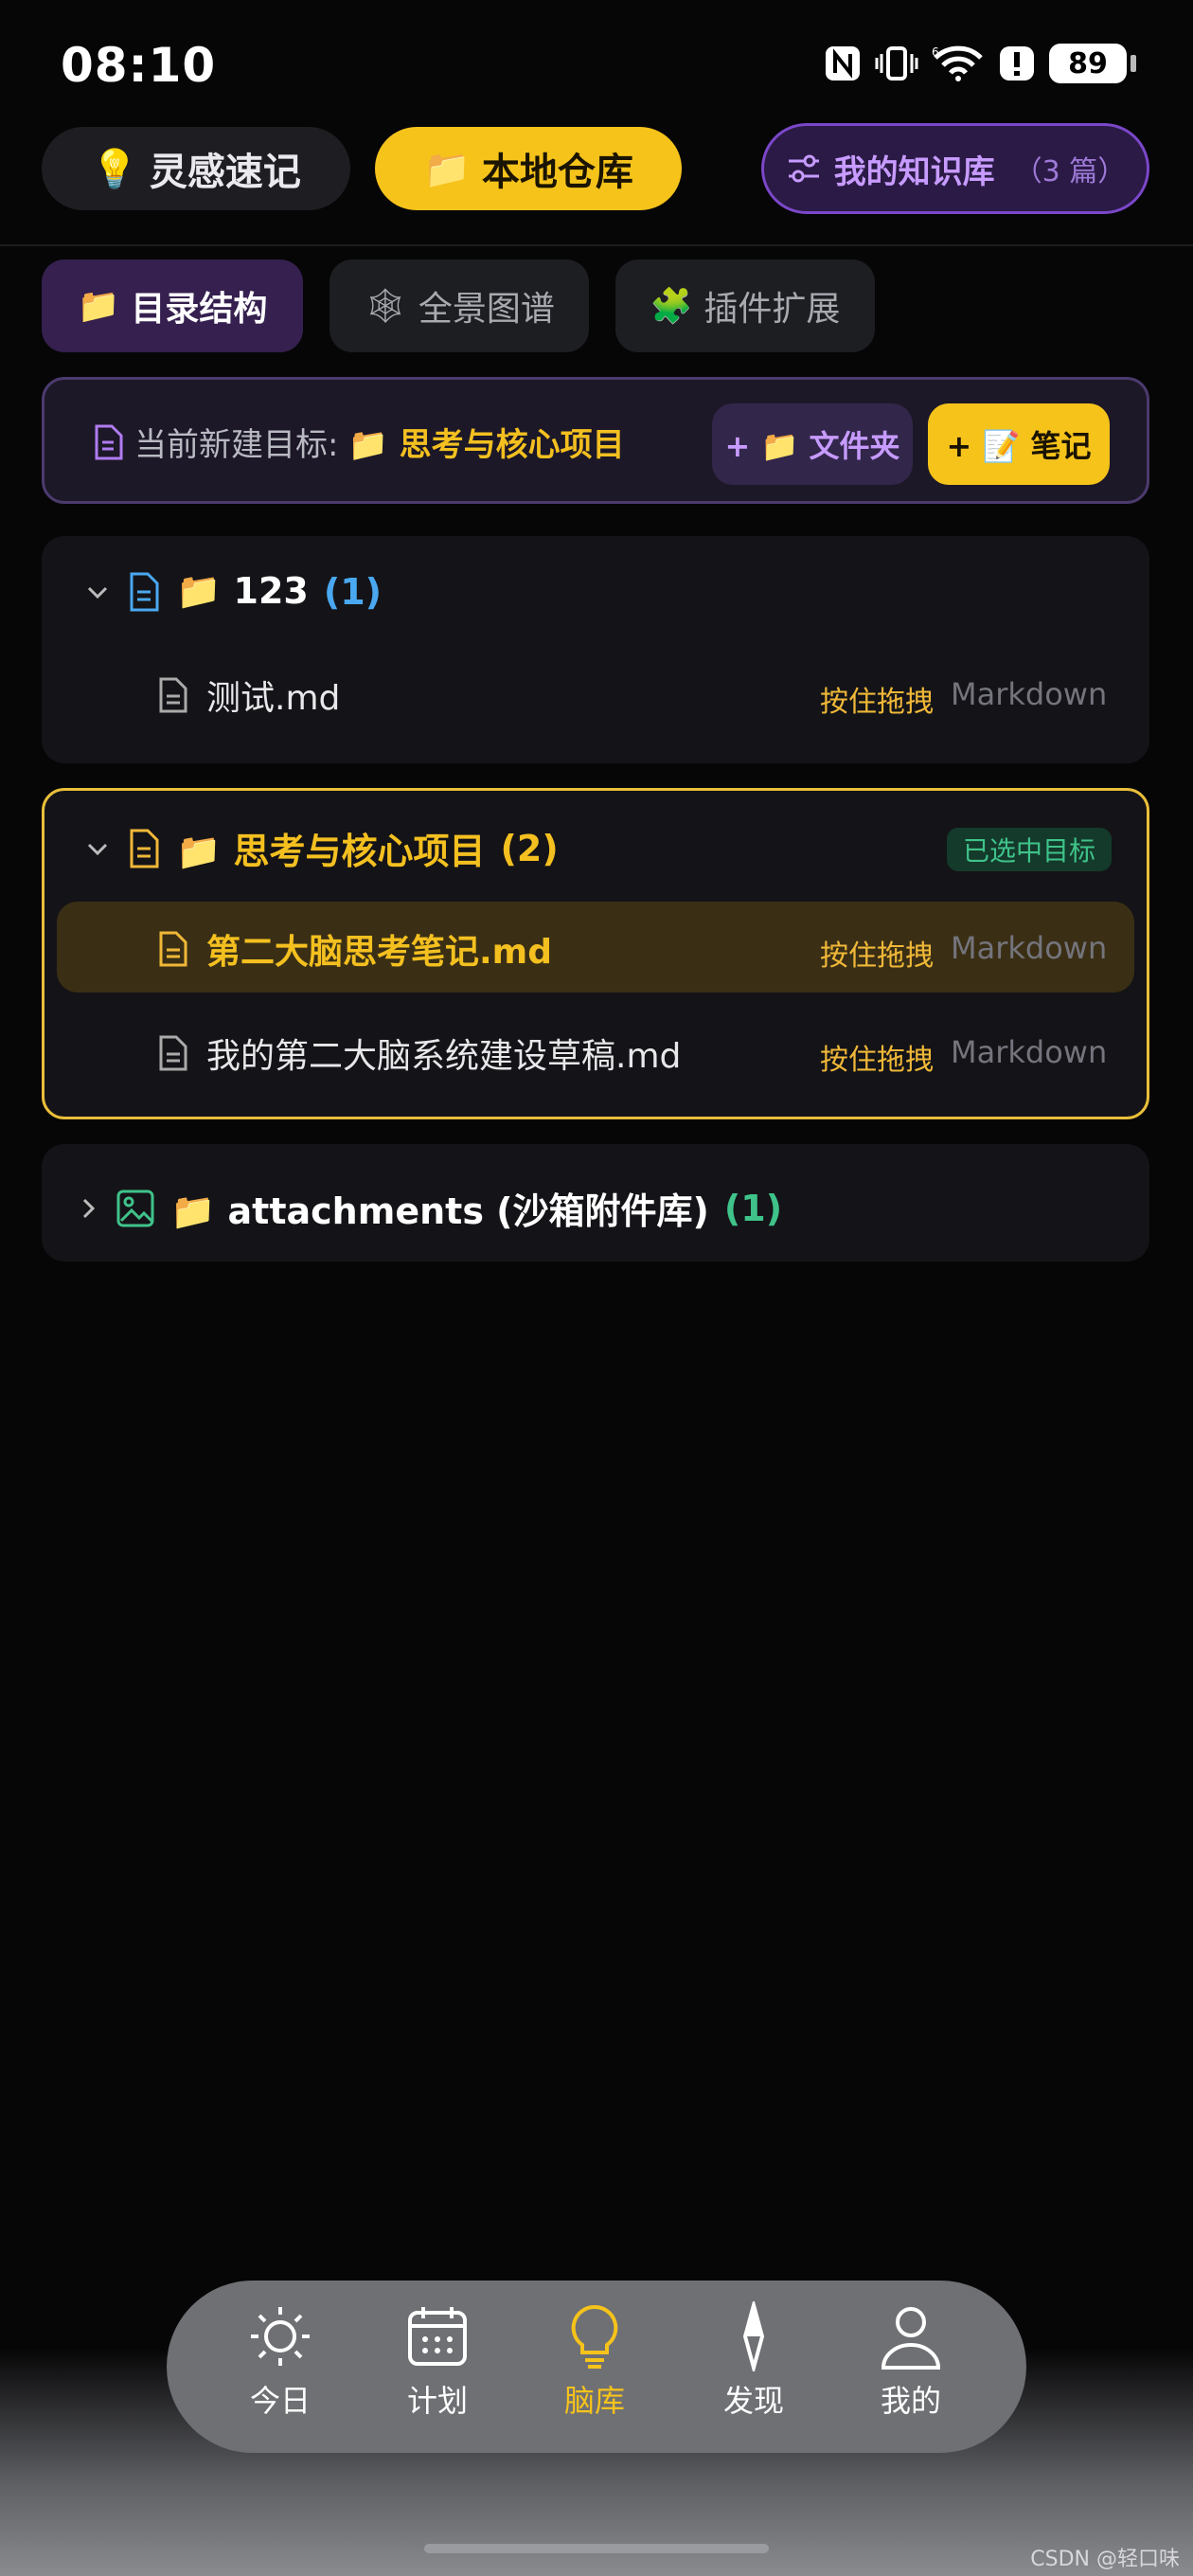  I want to click on alert-icon, so click(1017, 63).